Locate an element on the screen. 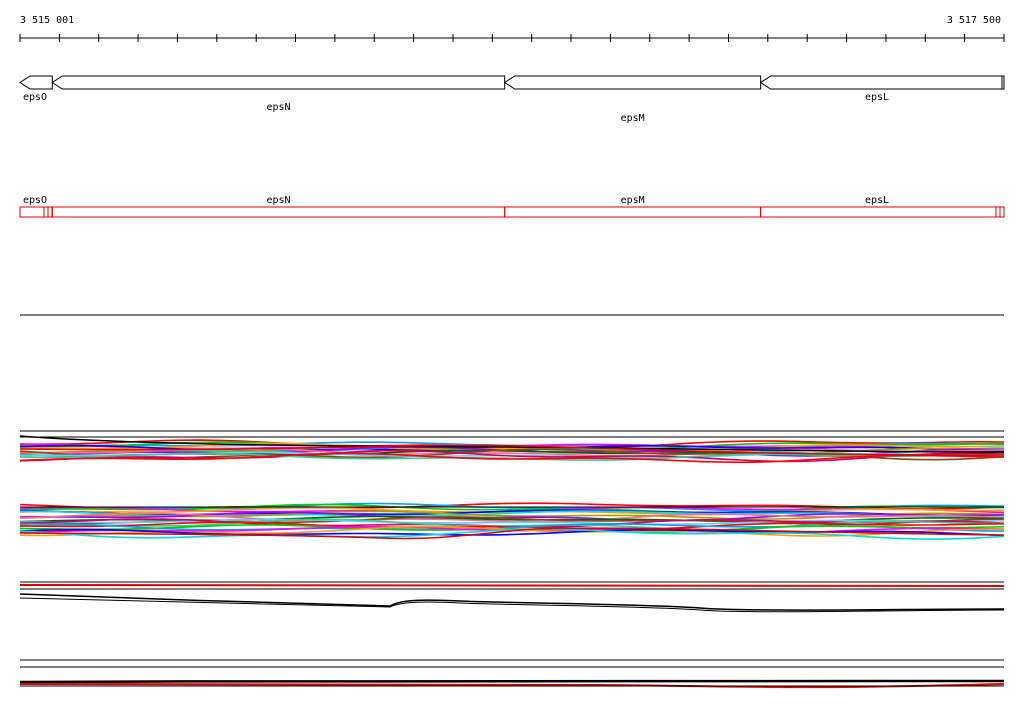 This screenshot has height=714, width=1024. gene-arrow-epsl is located at coordinates (882, 82).